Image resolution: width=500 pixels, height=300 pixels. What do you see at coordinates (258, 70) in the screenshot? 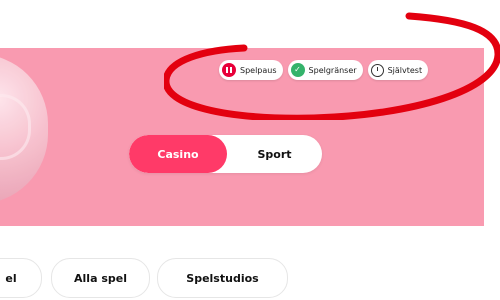
I see `spelpaus-label: Spelpaus` at bounding box center [258, 70].